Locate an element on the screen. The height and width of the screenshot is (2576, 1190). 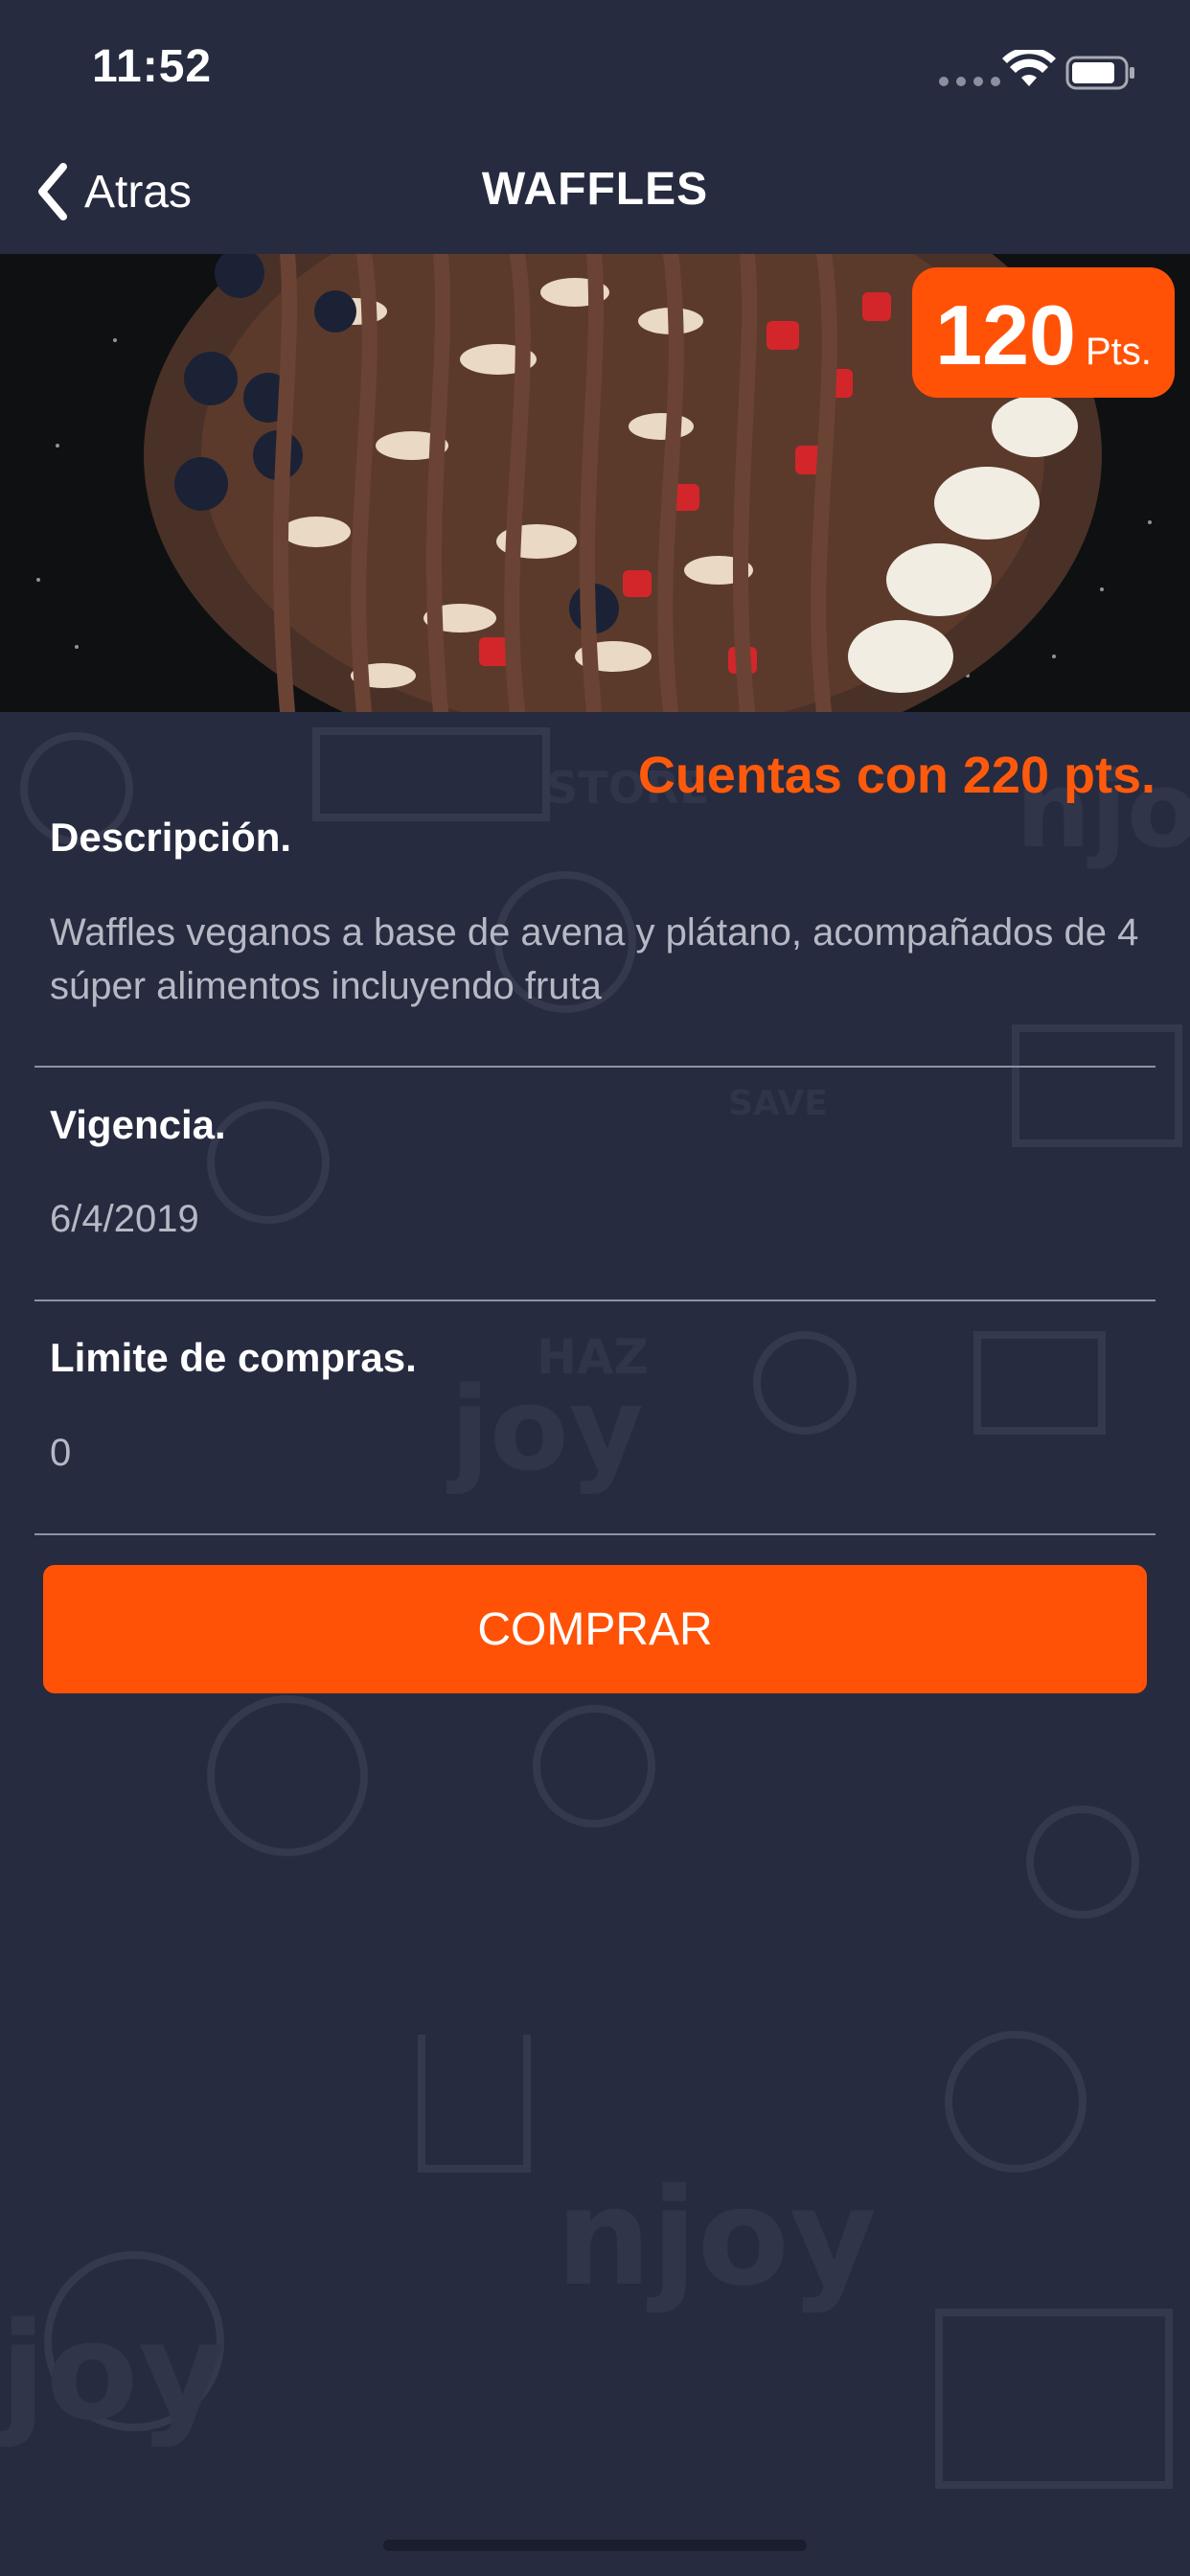
description-title: Descripción. is located at coordinates (171, 837).